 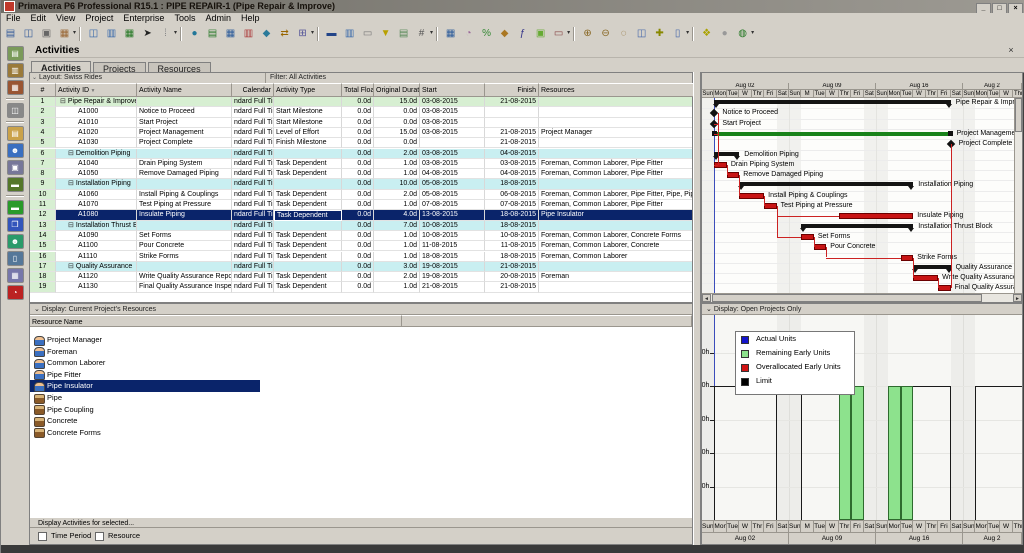 I want to click on save-layout-icon: ▥, so click(x=112, y=34).